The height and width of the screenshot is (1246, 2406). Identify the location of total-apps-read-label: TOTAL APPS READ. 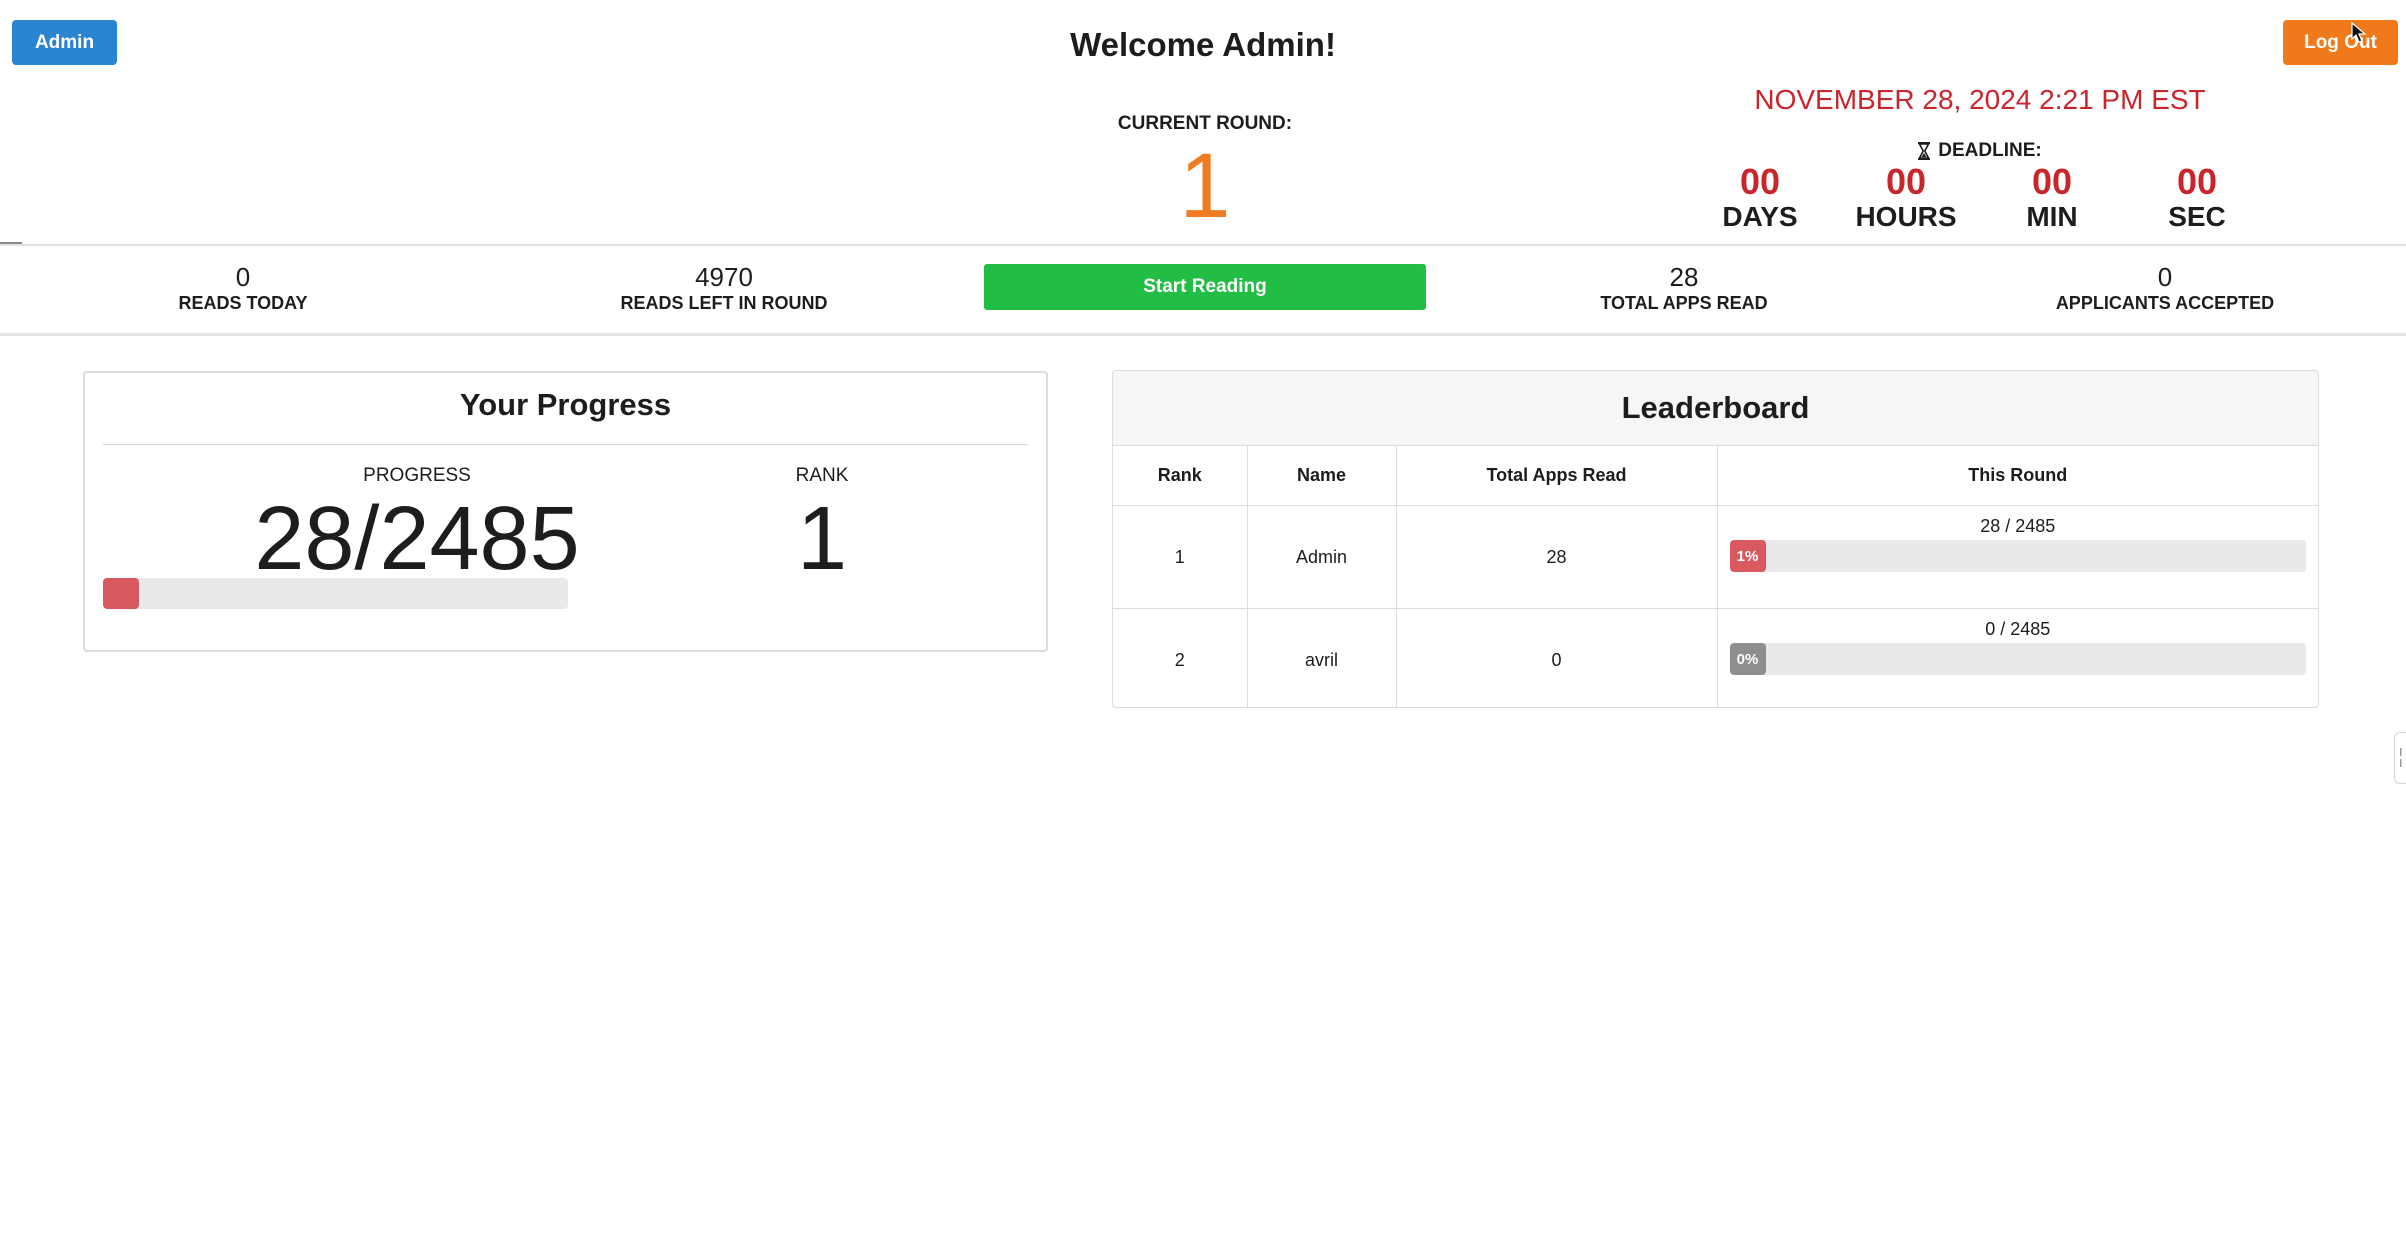
(1684, 303).